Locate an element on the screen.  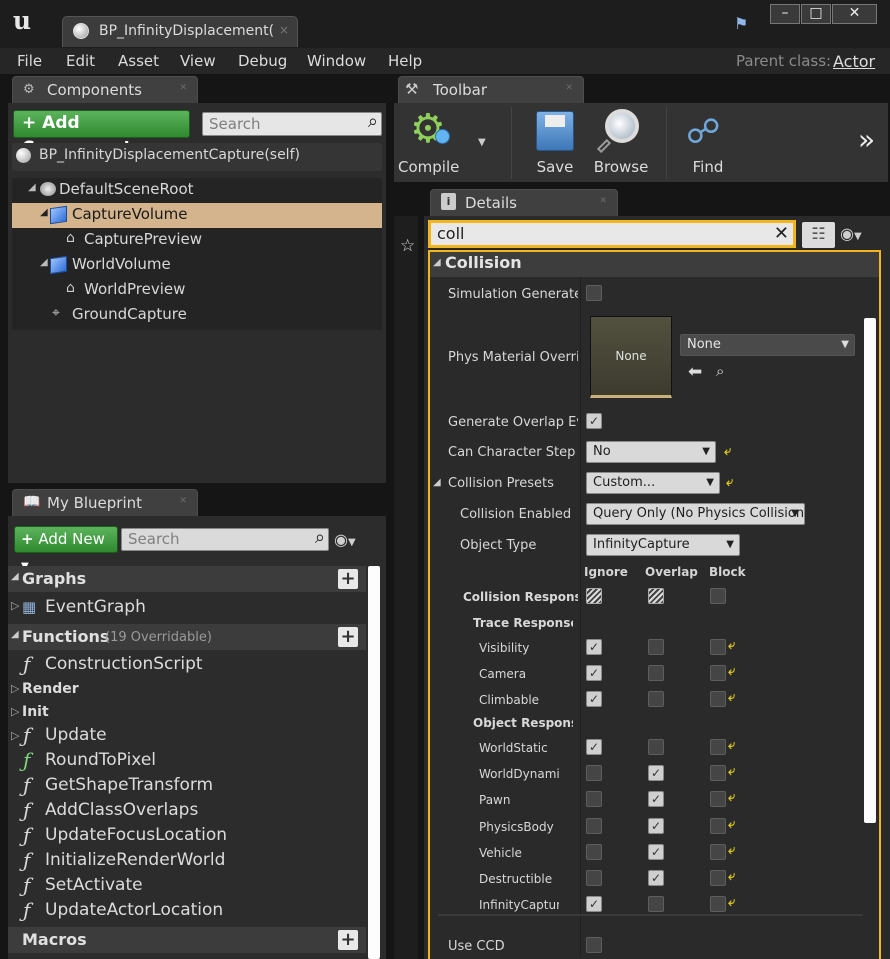
menu-debug: Debug is located at coordinates (262, 61).